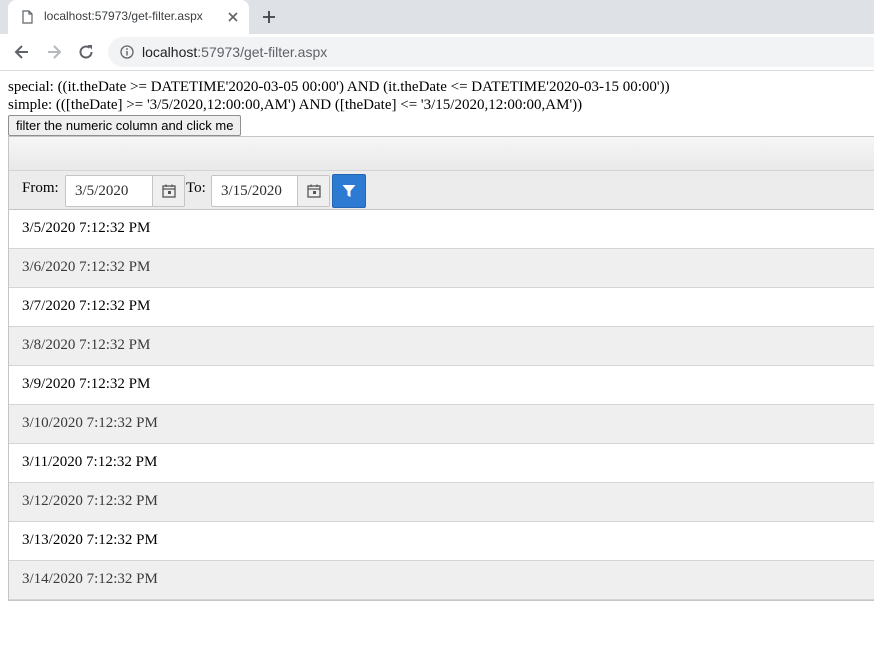 Image resolution: width=874 pixels, height=652 pixels. What do you see at coordinates (437, 17) in the screenshot?
I see `browser-tabstrip: localhost:57973/get-filter.aspx` at bounding box center [437, 17].